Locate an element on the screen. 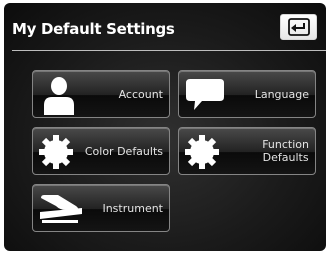  back-button is located at coordinates (298, 27).